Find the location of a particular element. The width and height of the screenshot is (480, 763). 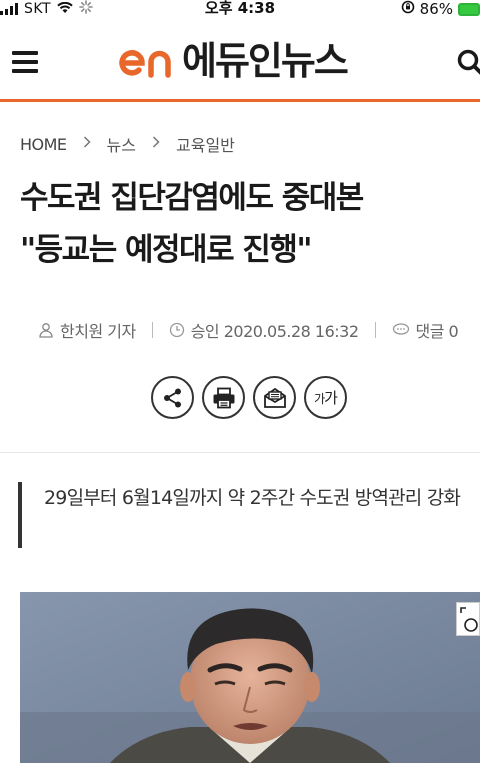

reporter-name: 한치원 기자 is located at coordinates (98, 331).